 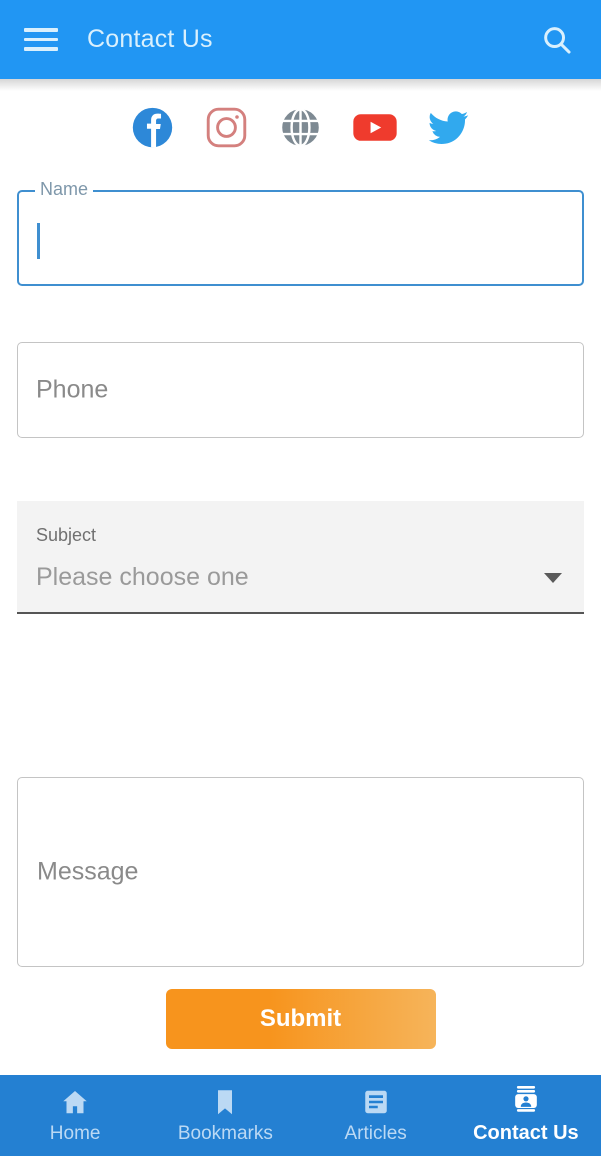 What do you see at coordinates (526, 1133) in the screenshot?
I see `nav-label-contact-us: Contact Us` at bounding box center [526, 1133].